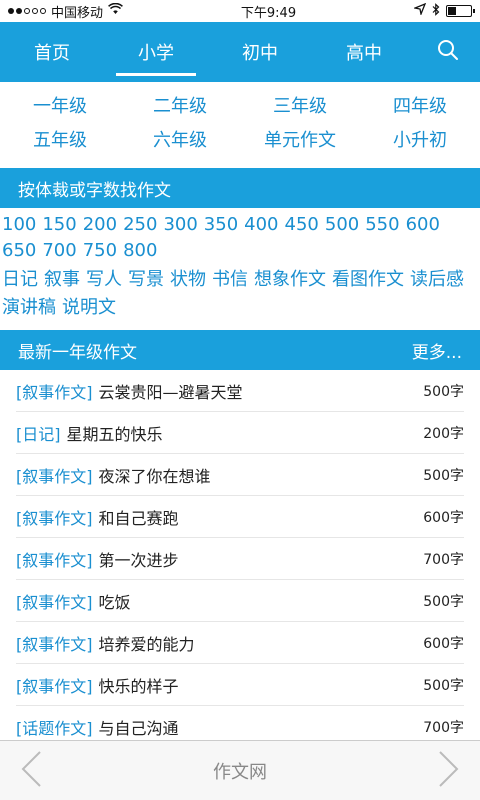 This screenshot has height=800, width=480. Describe the element at coordinates (139, 517) in the screenshot. I see `essay-title: 和自己赛跑` at that location.